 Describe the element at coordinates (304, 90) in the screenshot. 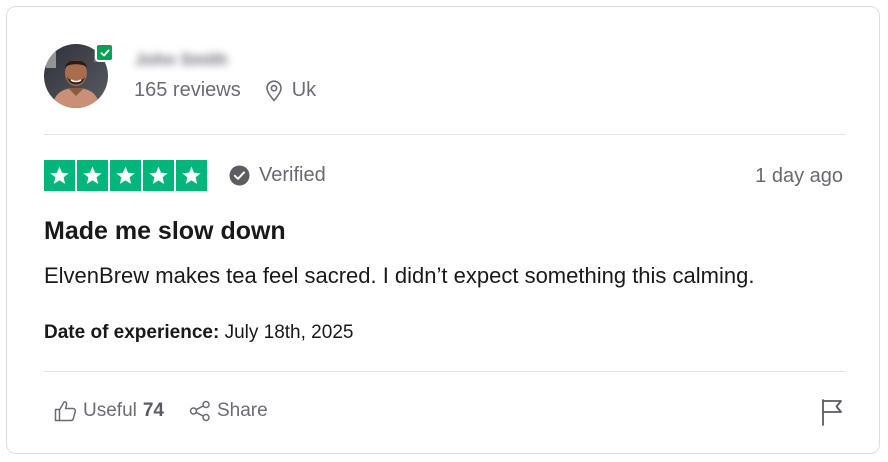

I see `location-label: Uk` at that location.